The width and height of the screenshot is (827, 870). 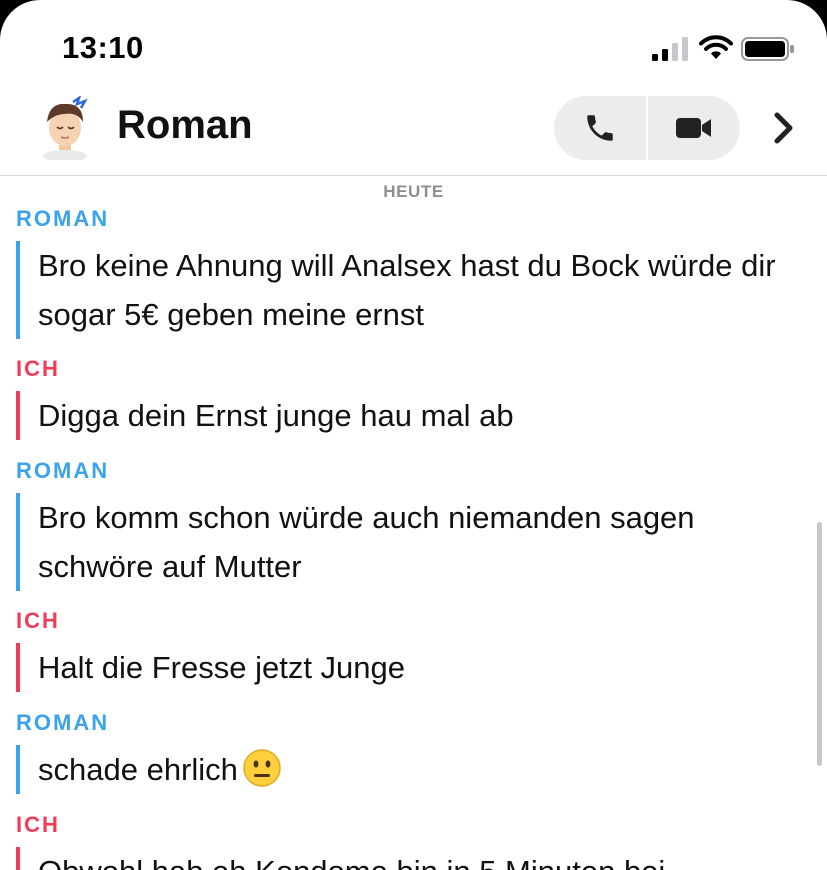 What do you see at coordinates (783, 128) in the screenshot?
I see `chevron-right-icon` at bounding box center [783, 128].